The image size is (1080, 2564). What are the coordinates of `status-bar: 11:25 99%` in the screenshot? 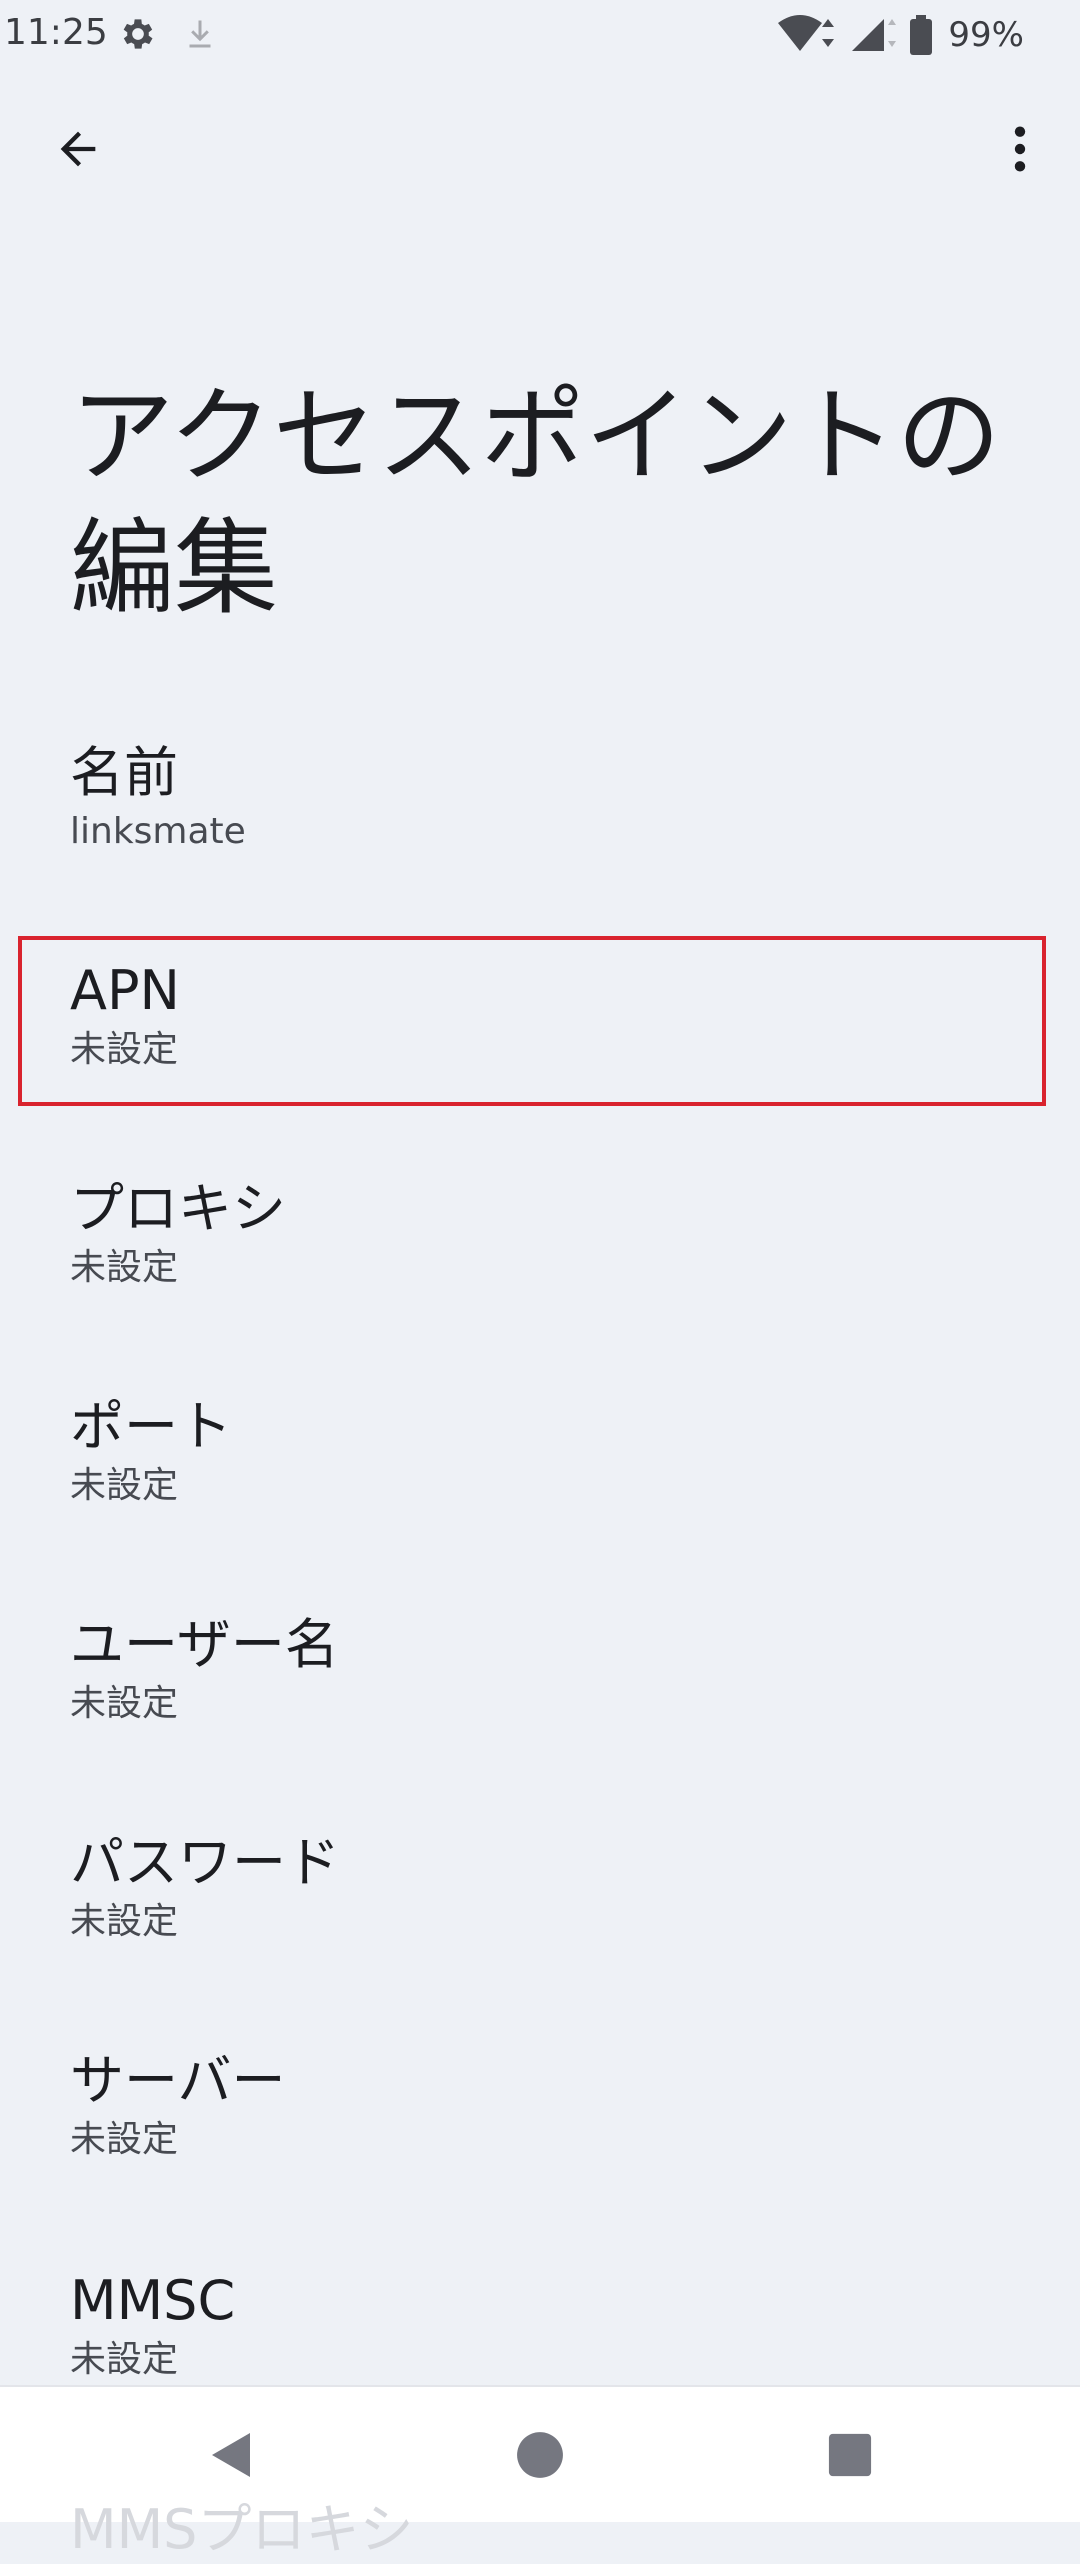 It's located at (540, 35).